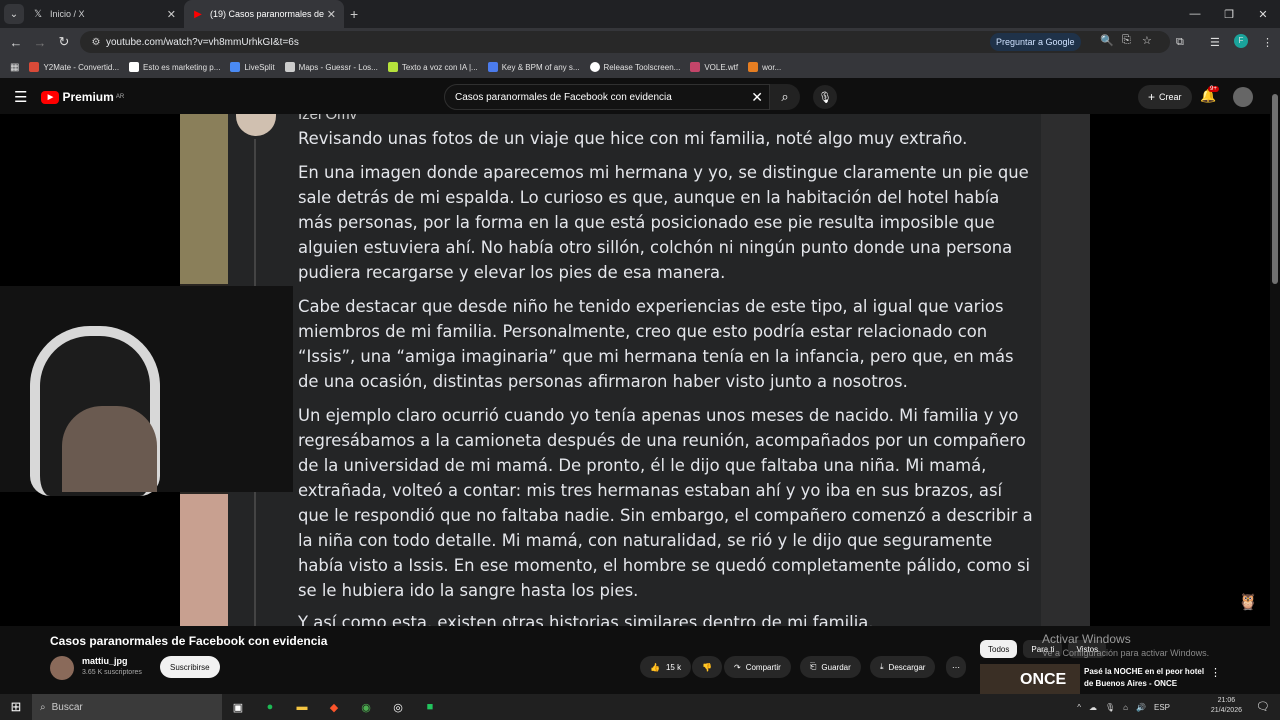  Describe the element at coordinates (62, 668) in the screenshot. I see `channel-avatar` at that location.